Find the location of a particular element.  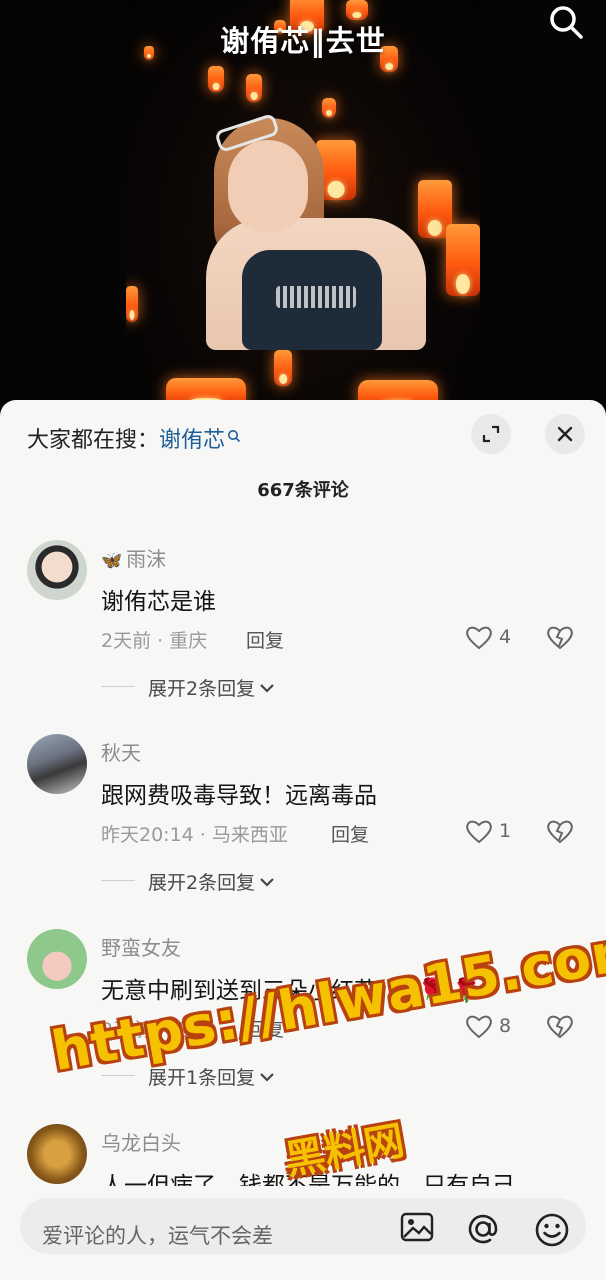

image-icon is located at coordinates (417, 1229).